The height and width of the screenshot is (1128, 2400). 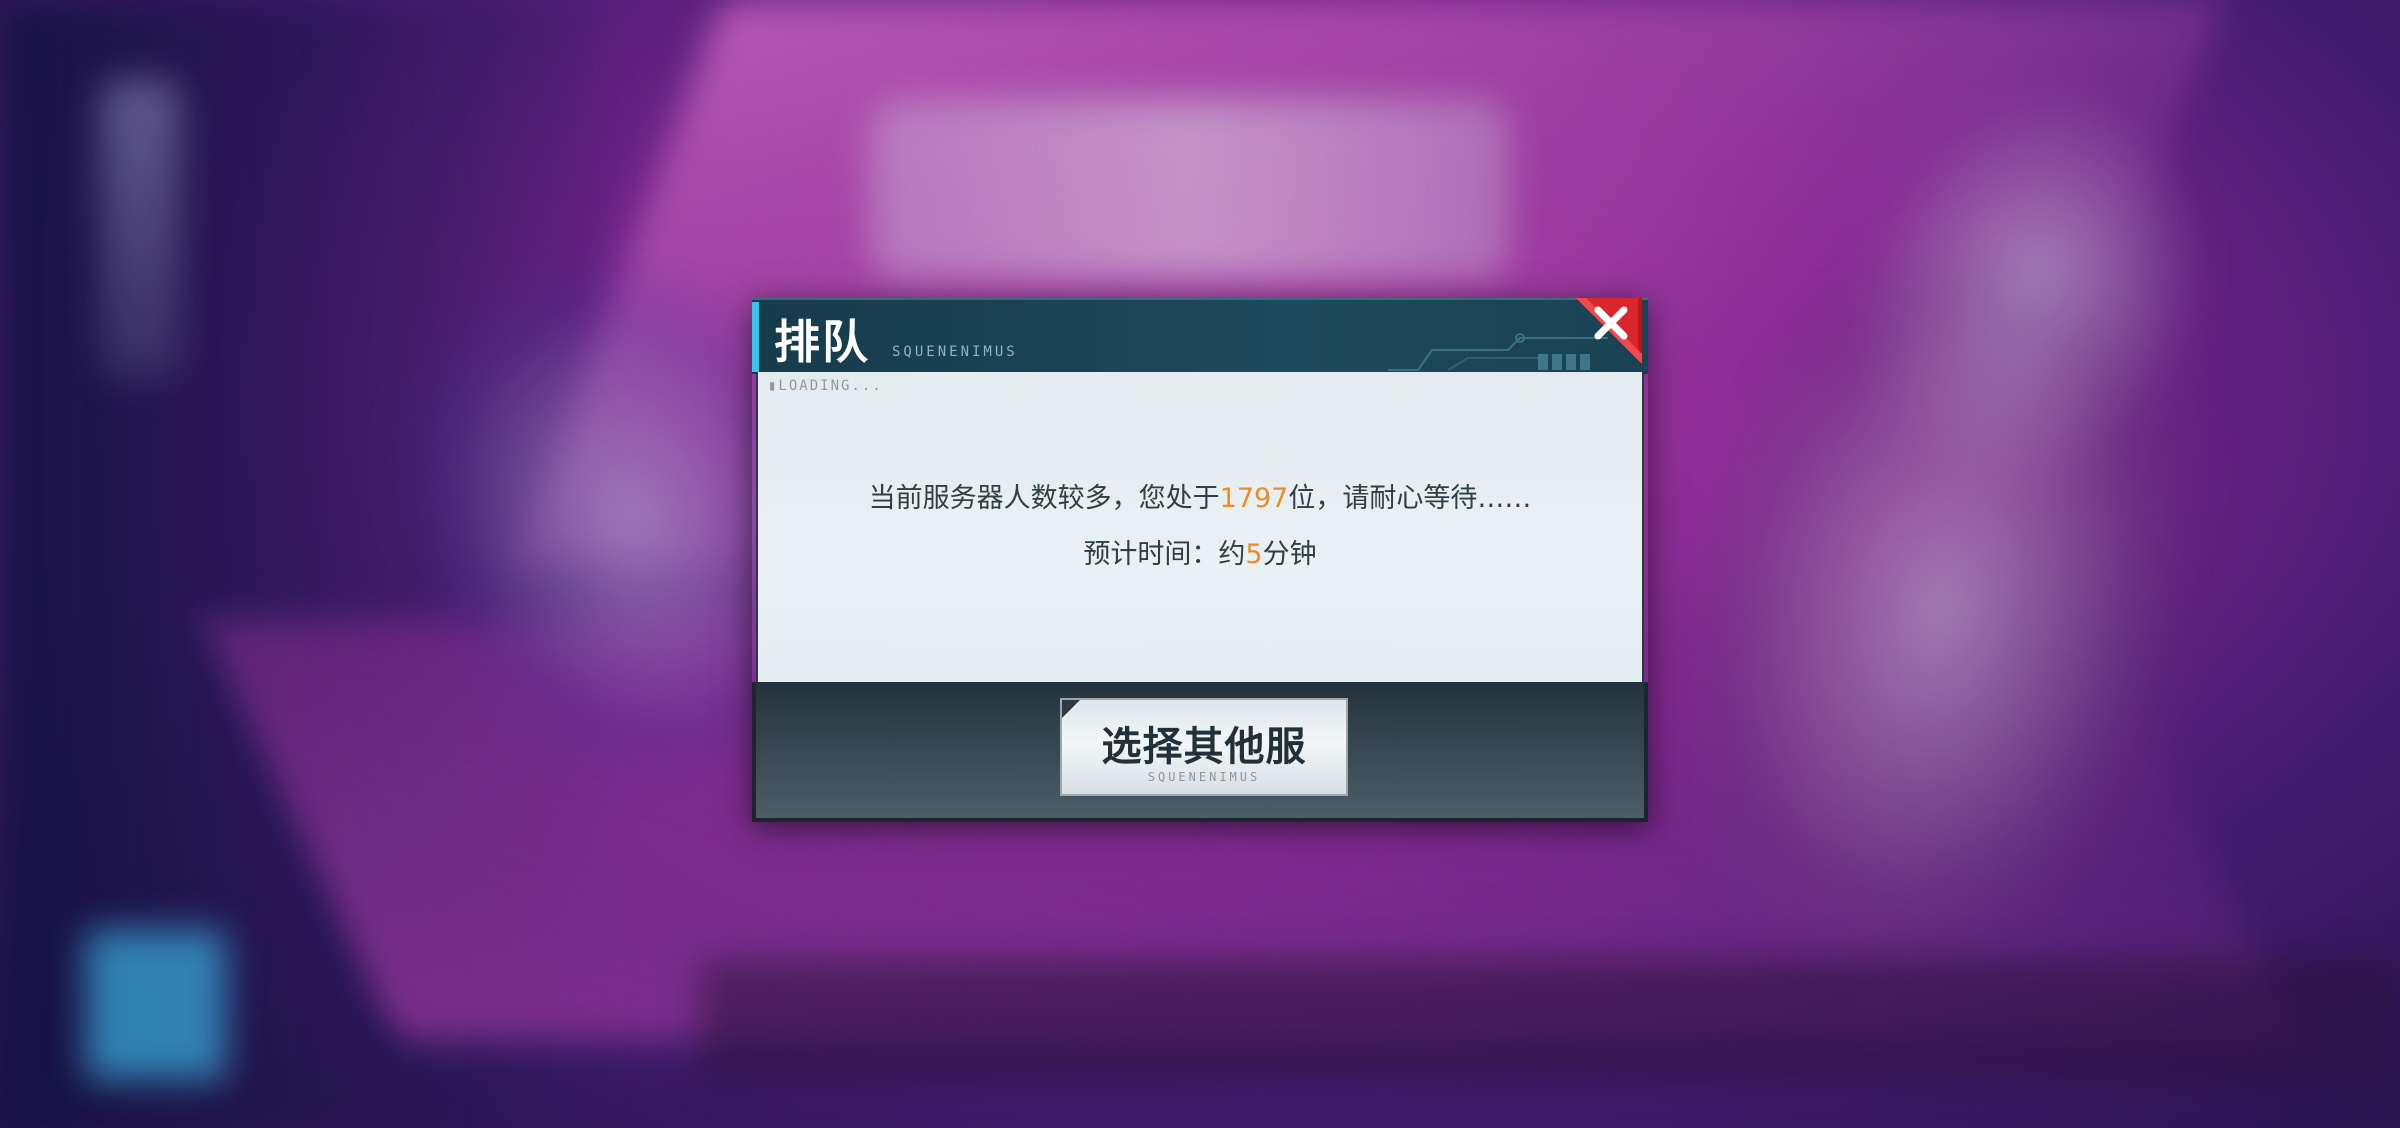 I want to click on dialog-header: 排队 SQUENENIMUS, so click(x=1200, y=336).